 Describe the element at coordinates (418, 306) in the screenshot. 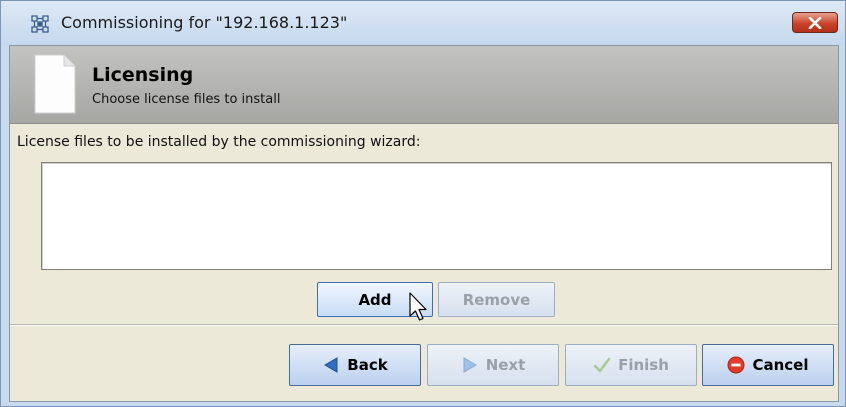

I see `mouse-pointer-icon` at that location.